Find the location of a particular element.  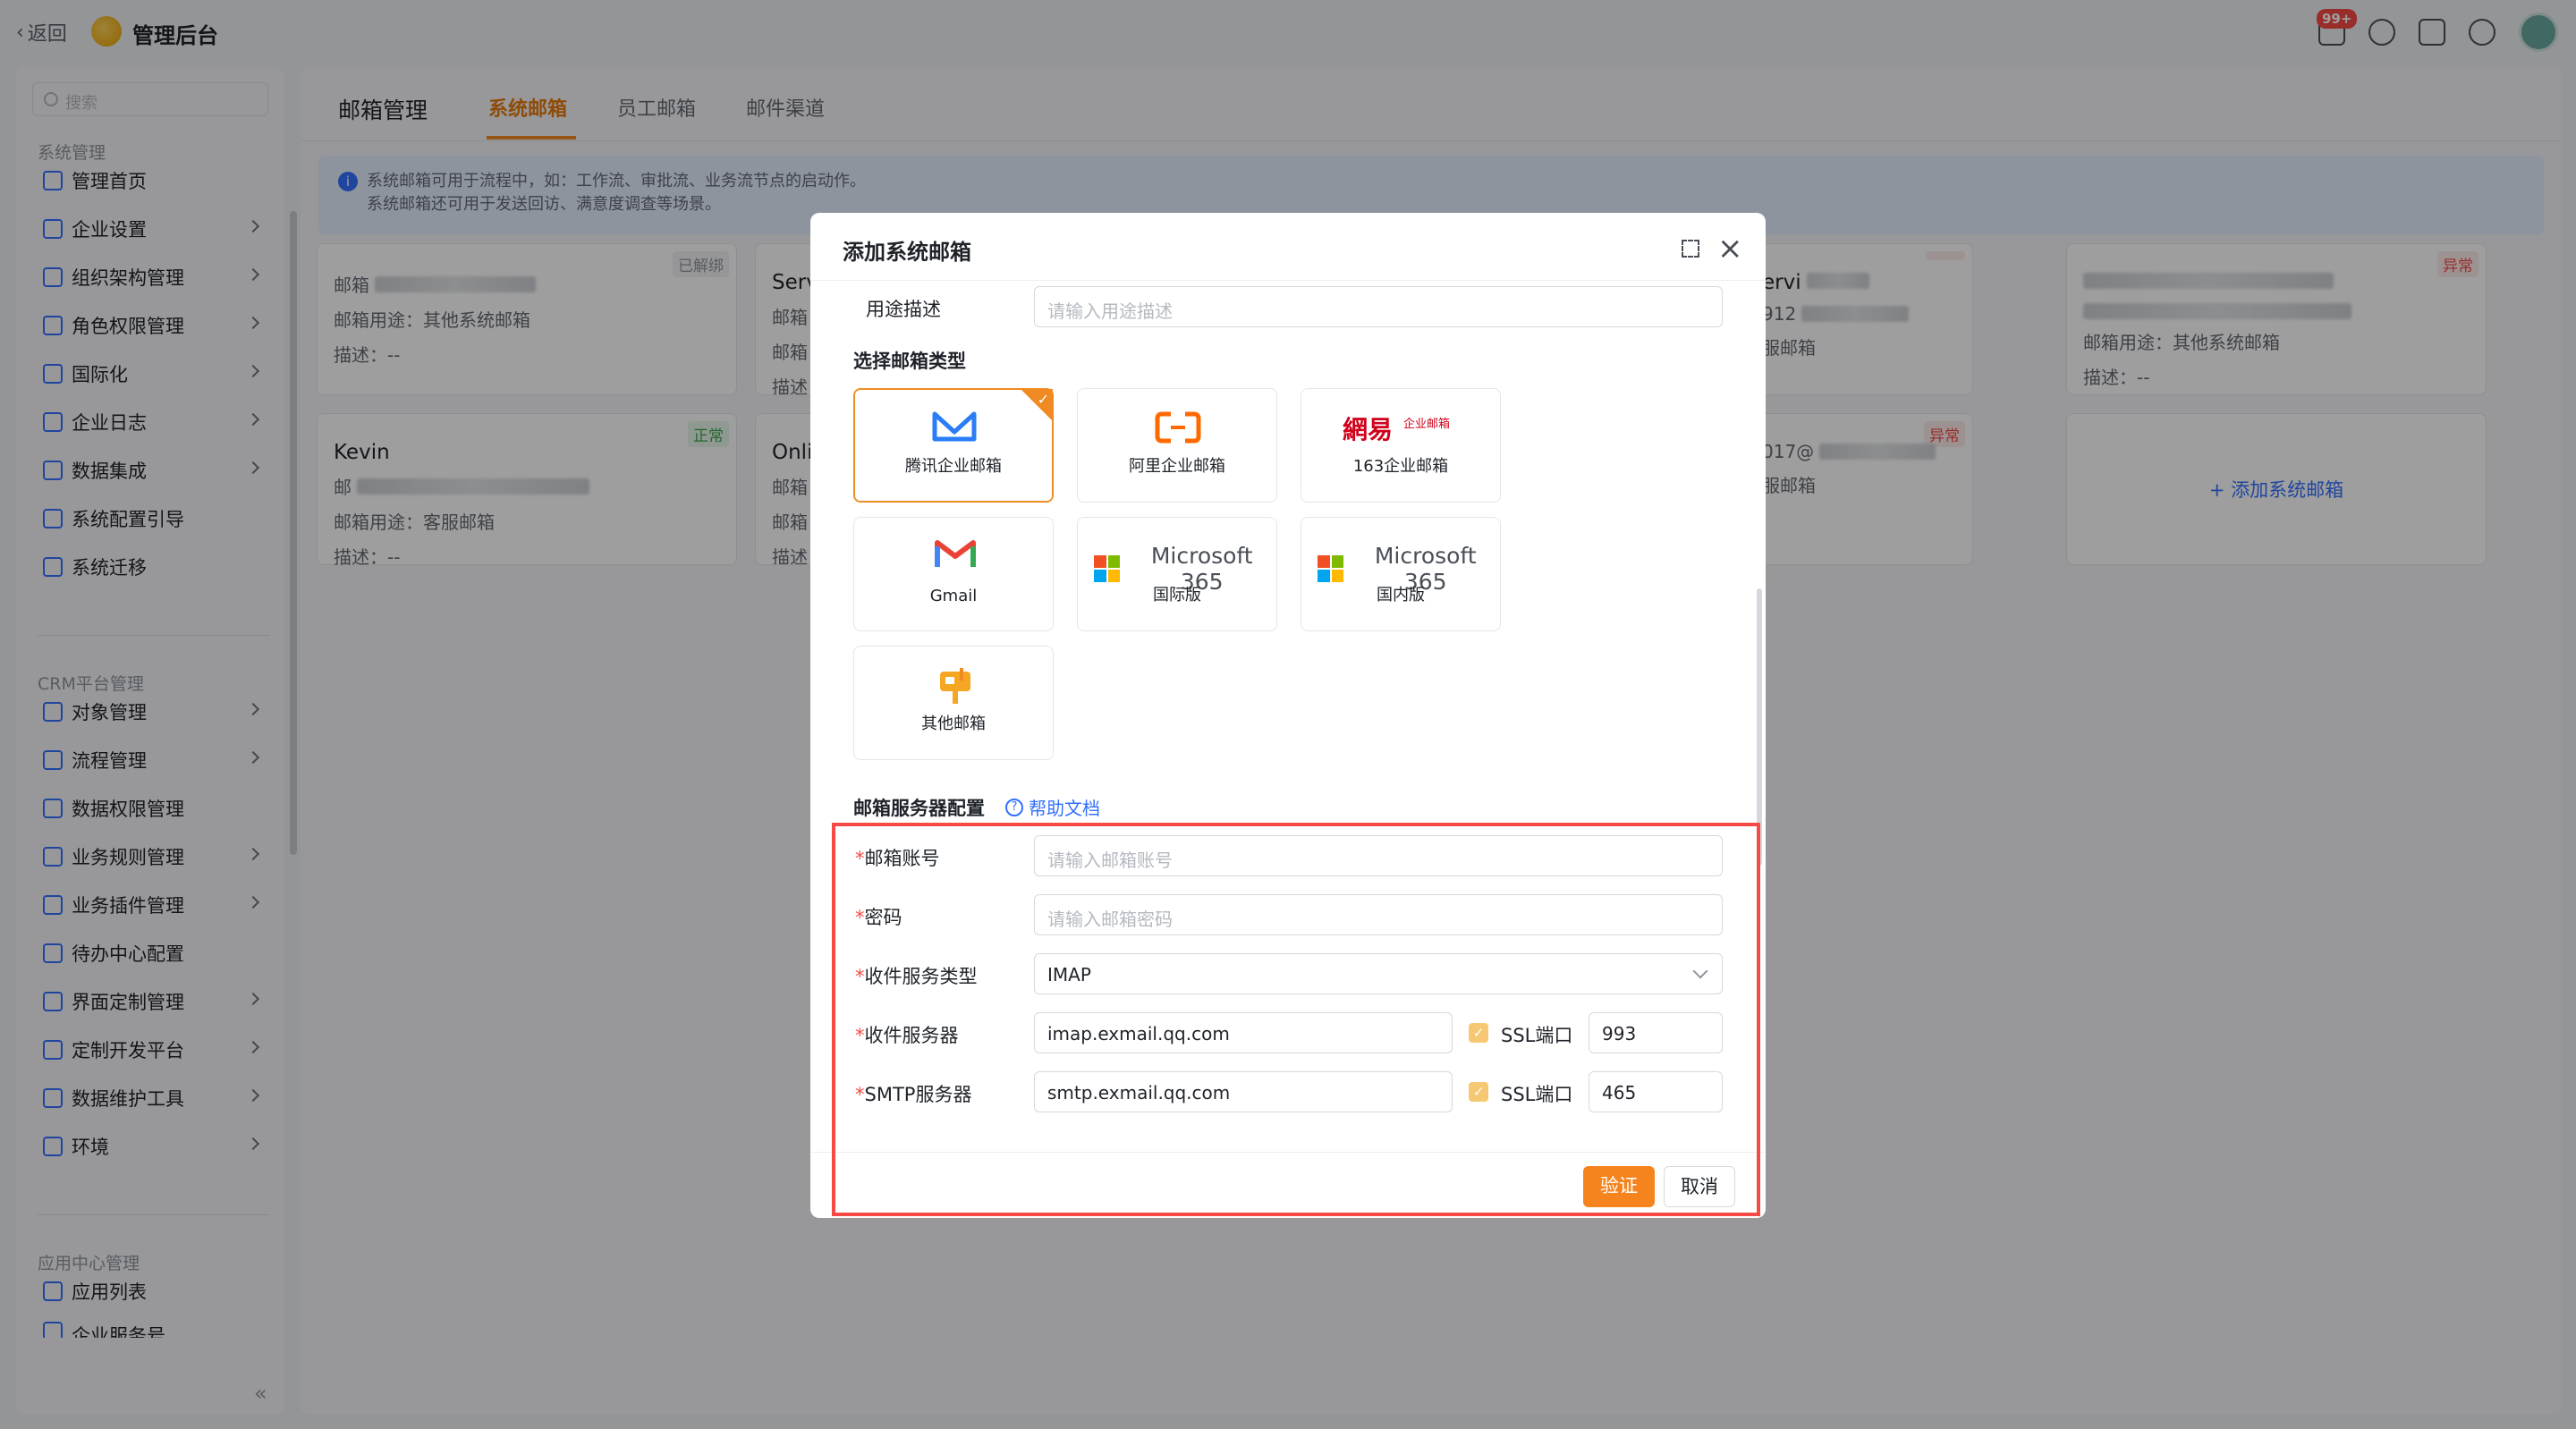

tencent-mail-icon is located at coordinates (954, 426).